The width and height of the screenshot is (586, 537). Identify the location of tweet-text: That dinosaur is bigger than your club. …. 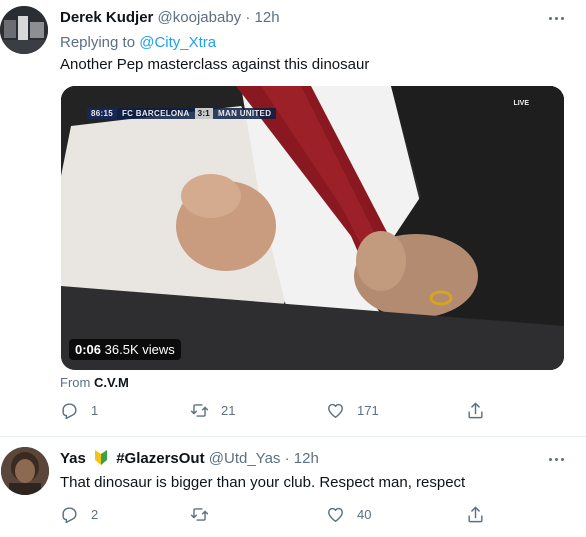
(263, 482).